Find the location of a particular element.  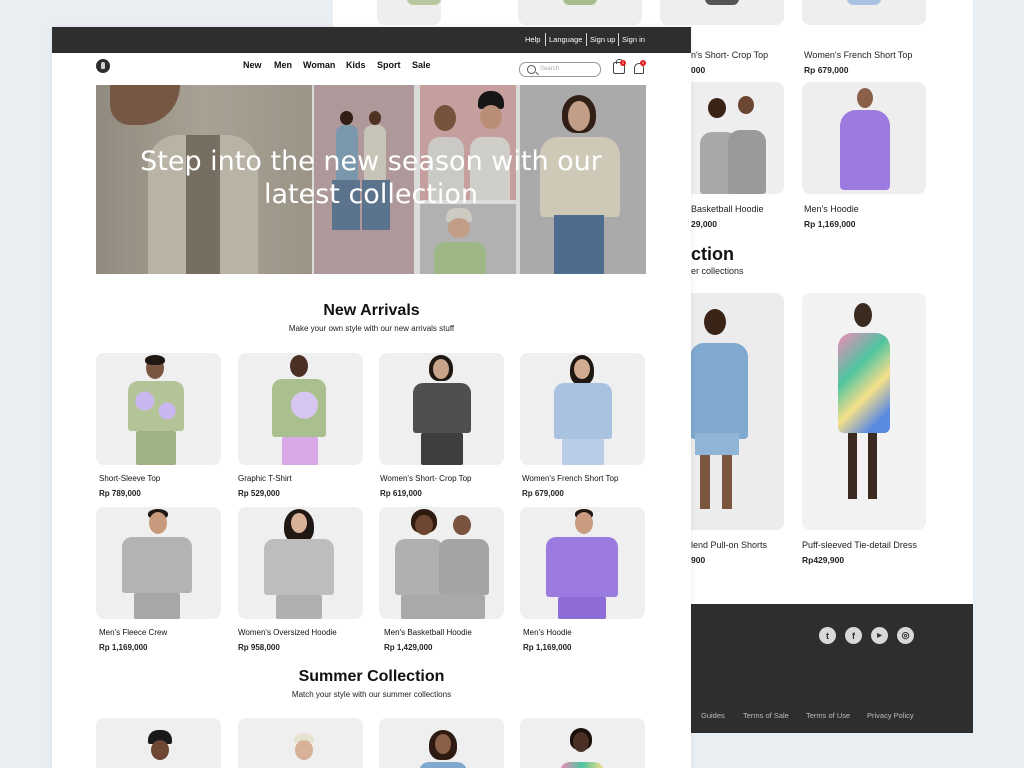

bag-count-badge: 1 is located at coordinates (623, 63).